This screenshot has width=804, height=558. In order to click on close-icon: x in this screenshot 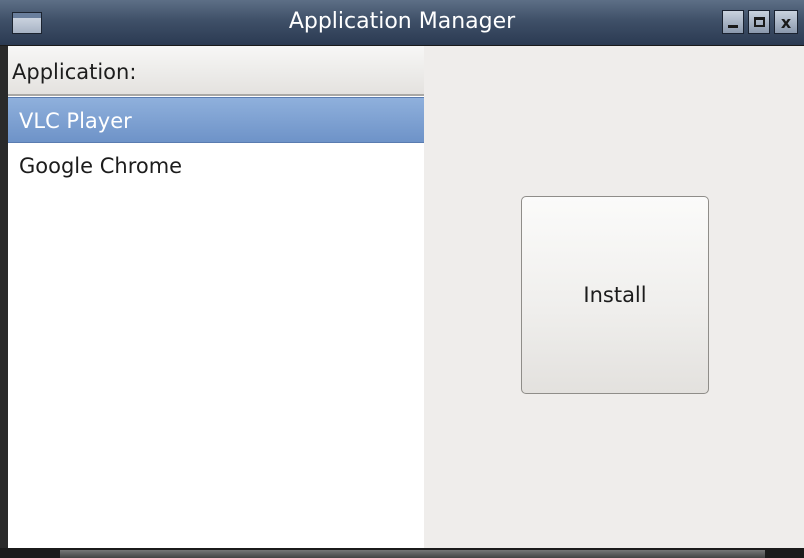, I will do `click(786, 22)`.